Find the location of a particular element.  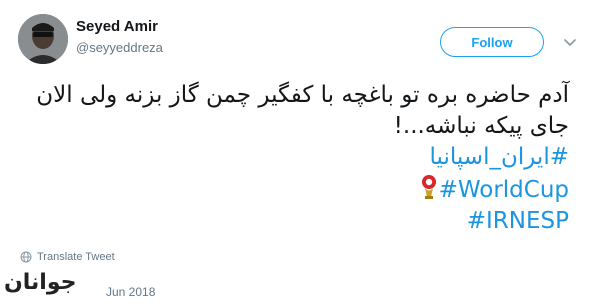

translate-label: Translate Tweet is located at coordinates (76, 257).